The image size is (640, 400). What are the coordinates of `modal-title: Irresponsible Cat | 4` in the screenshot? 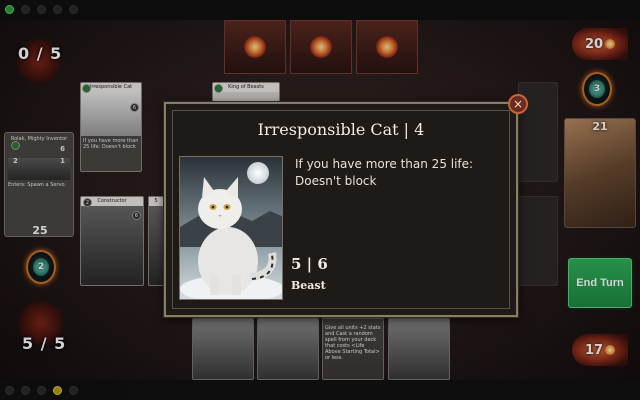 It's located at (341, 129).